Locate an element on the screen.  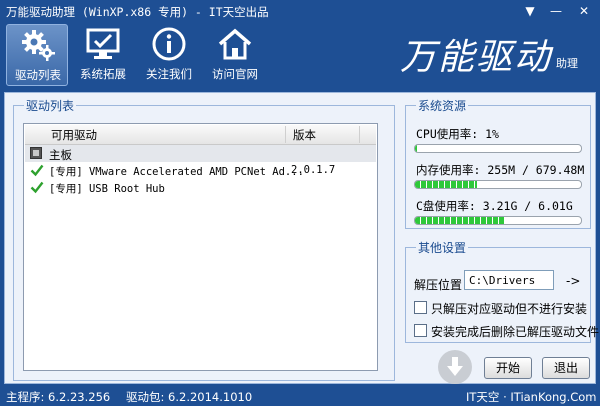
menu-dropdown-button: ▼ is located at coordinates (530, 11).